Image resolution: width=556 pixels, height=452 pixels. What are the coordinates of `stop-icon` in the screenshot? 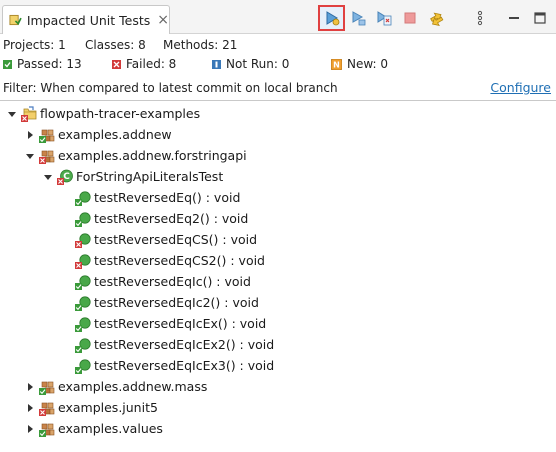 It's located at (410, 18).